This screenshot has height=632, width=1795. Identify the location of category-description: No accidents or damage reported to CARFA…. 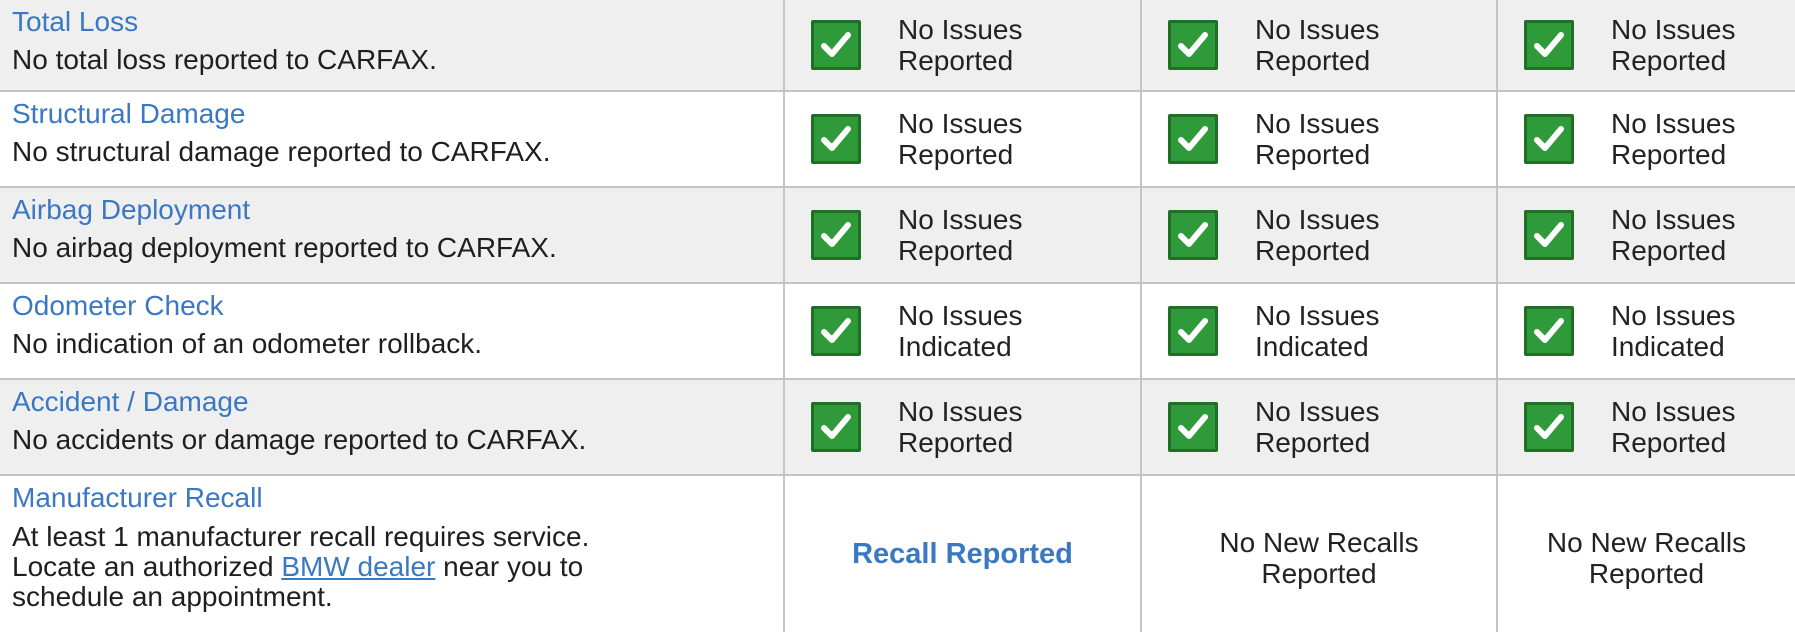
(299, 439).